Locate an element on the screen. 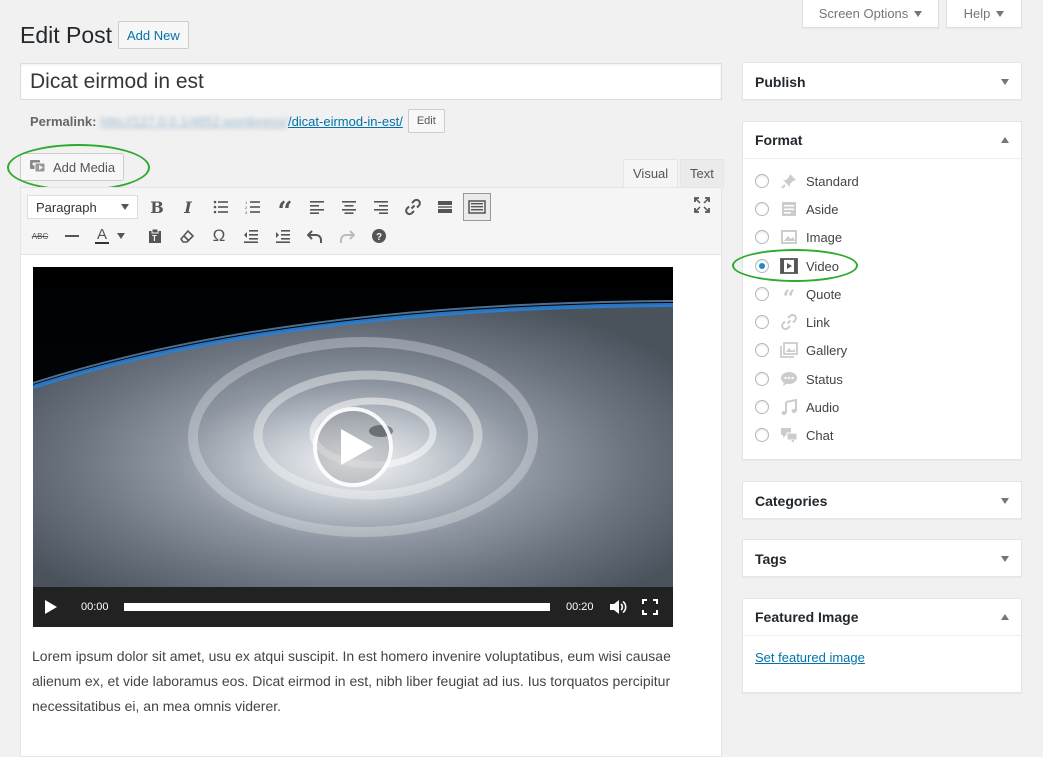  help-button: Help is located at coordinates (984, 14).